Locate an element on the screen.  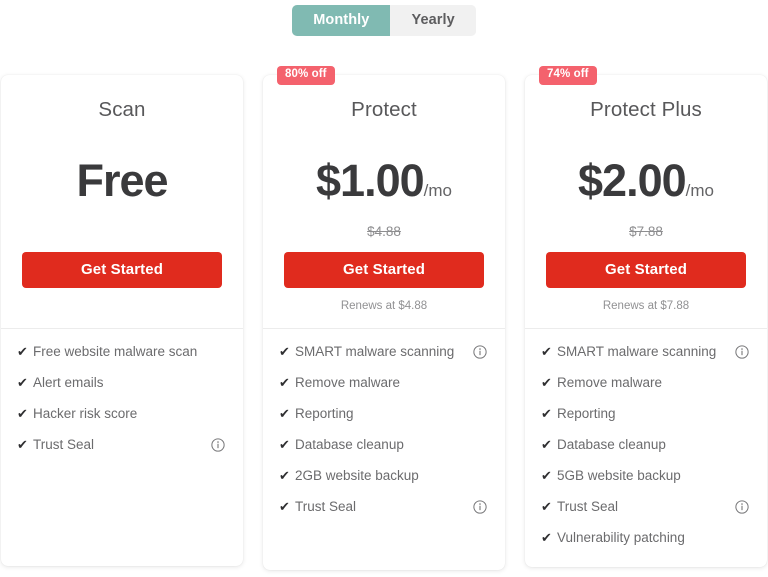
plan-old-price: $4.88 is located at coordinates (384, 231).